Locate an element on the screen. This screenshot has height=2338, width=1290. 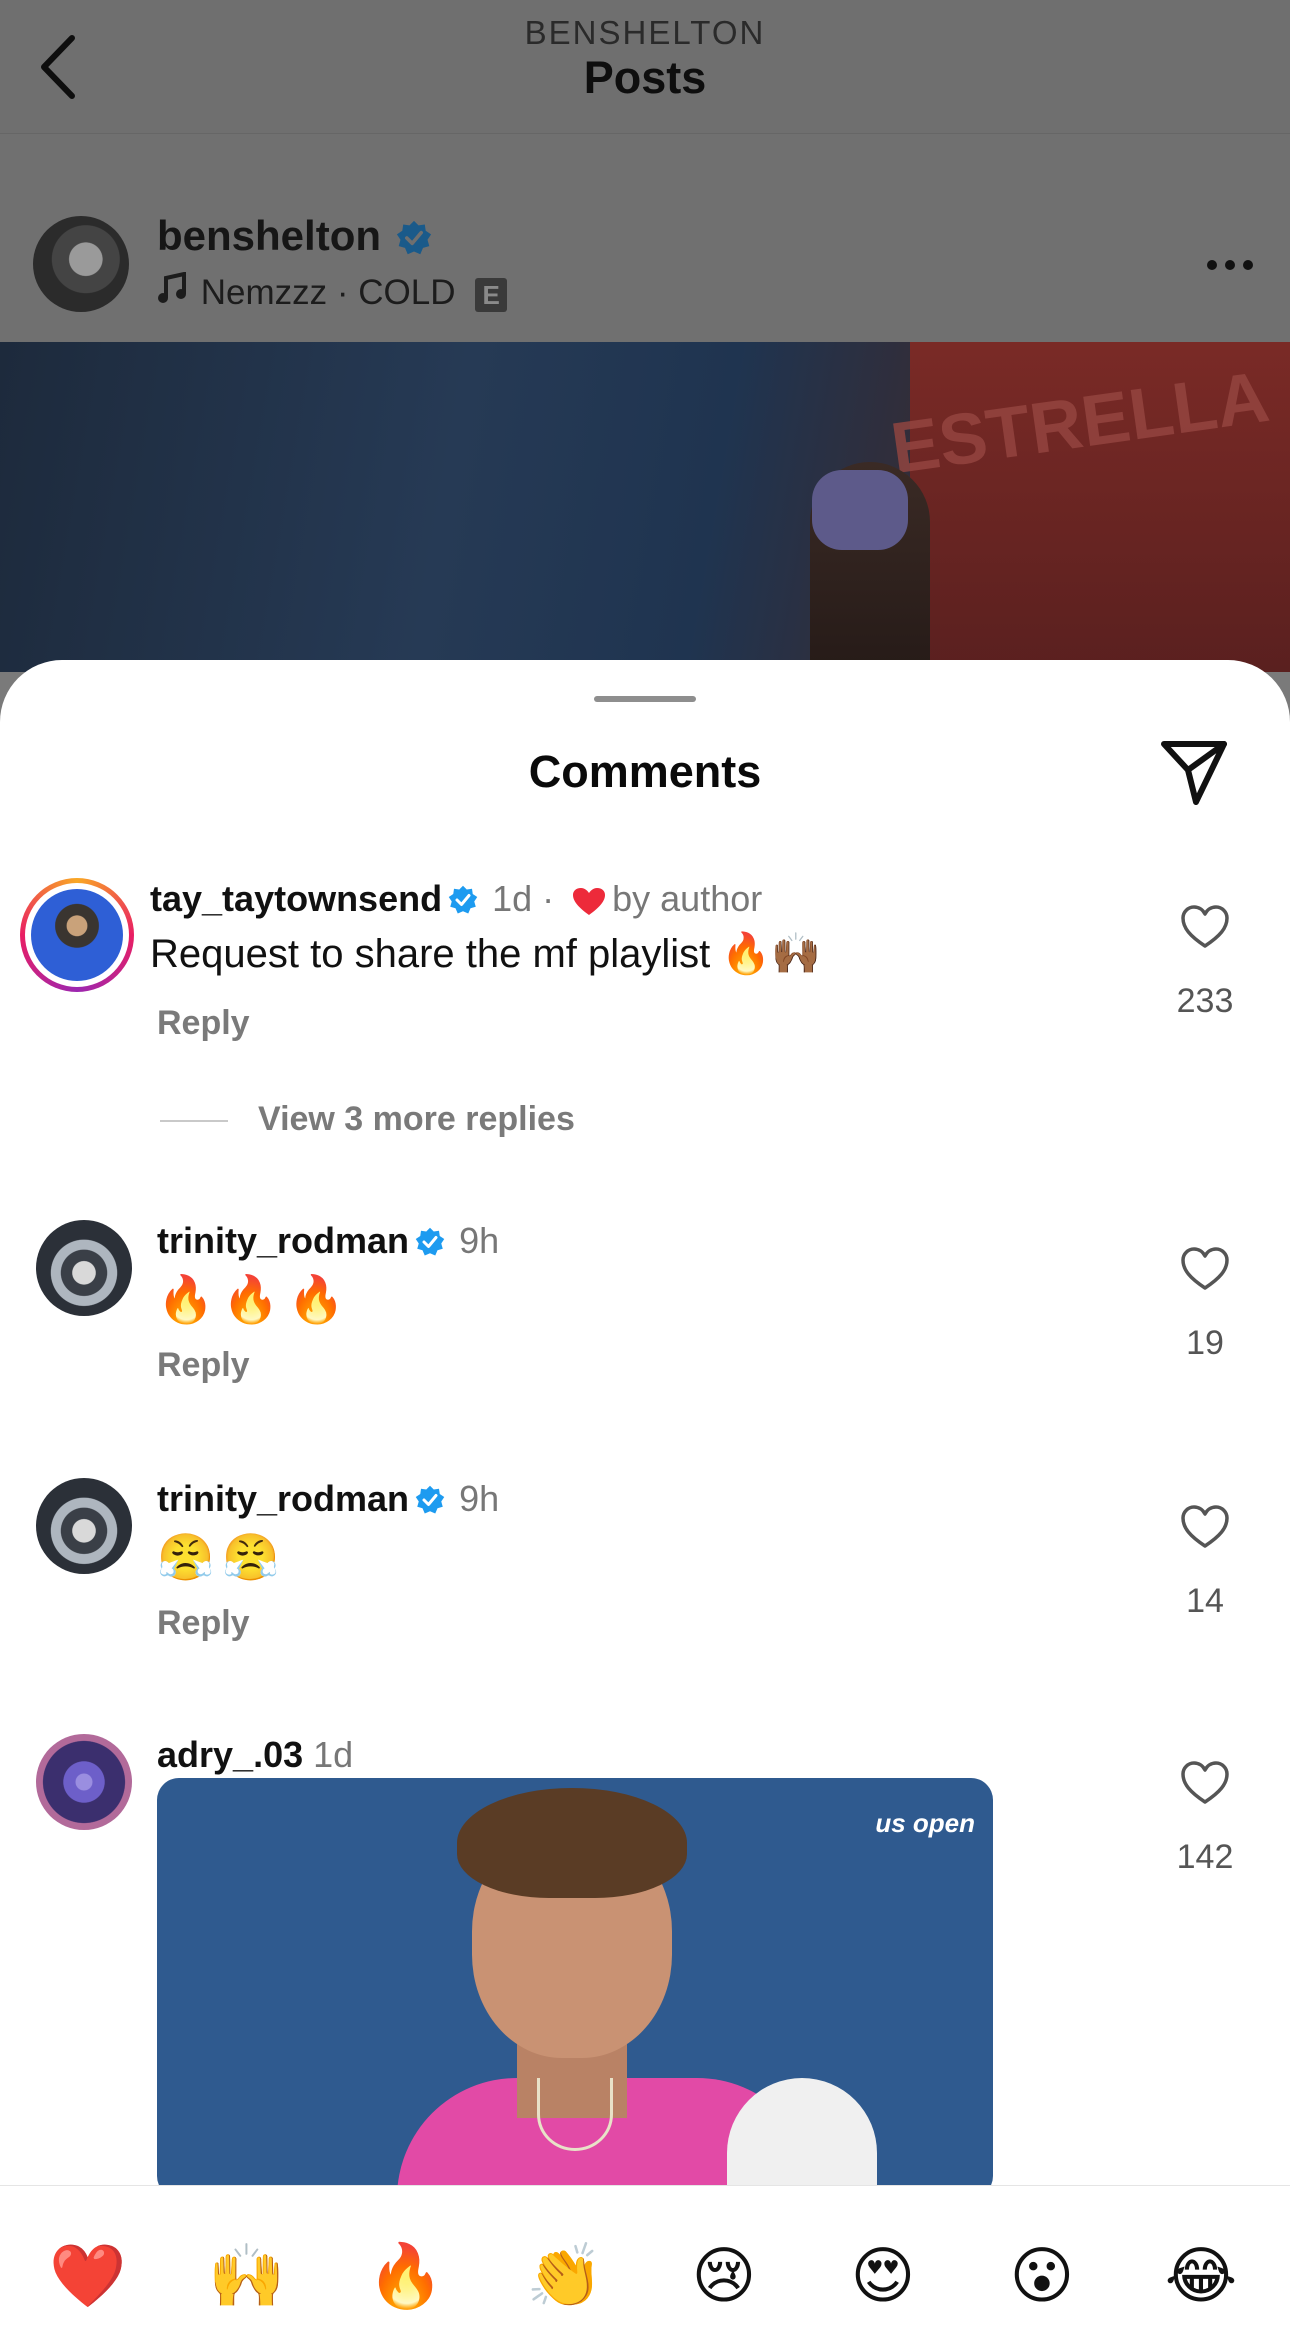
send-icon is located at coordinates (1194, 773).